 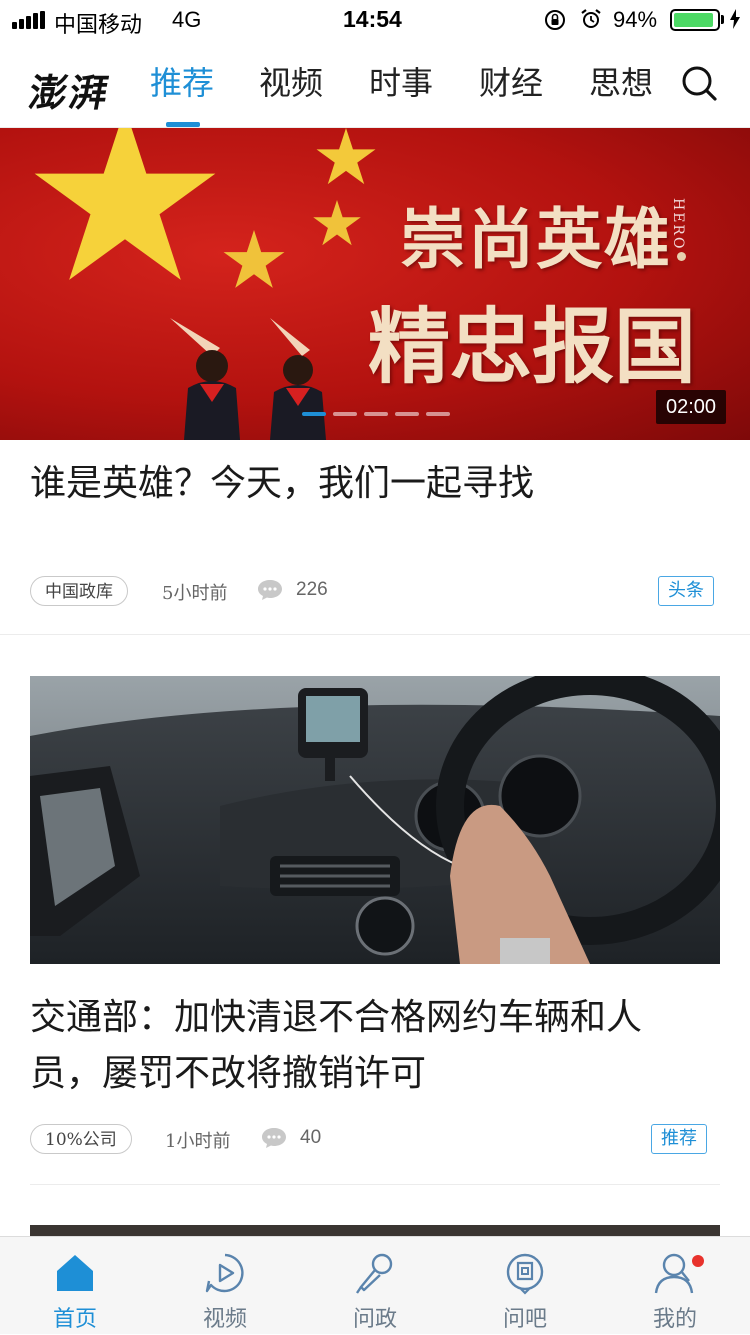 I want to click on bottom-tab-bar: 首页 视频 问政 问吧 我的, so click(x=375, y=1285).